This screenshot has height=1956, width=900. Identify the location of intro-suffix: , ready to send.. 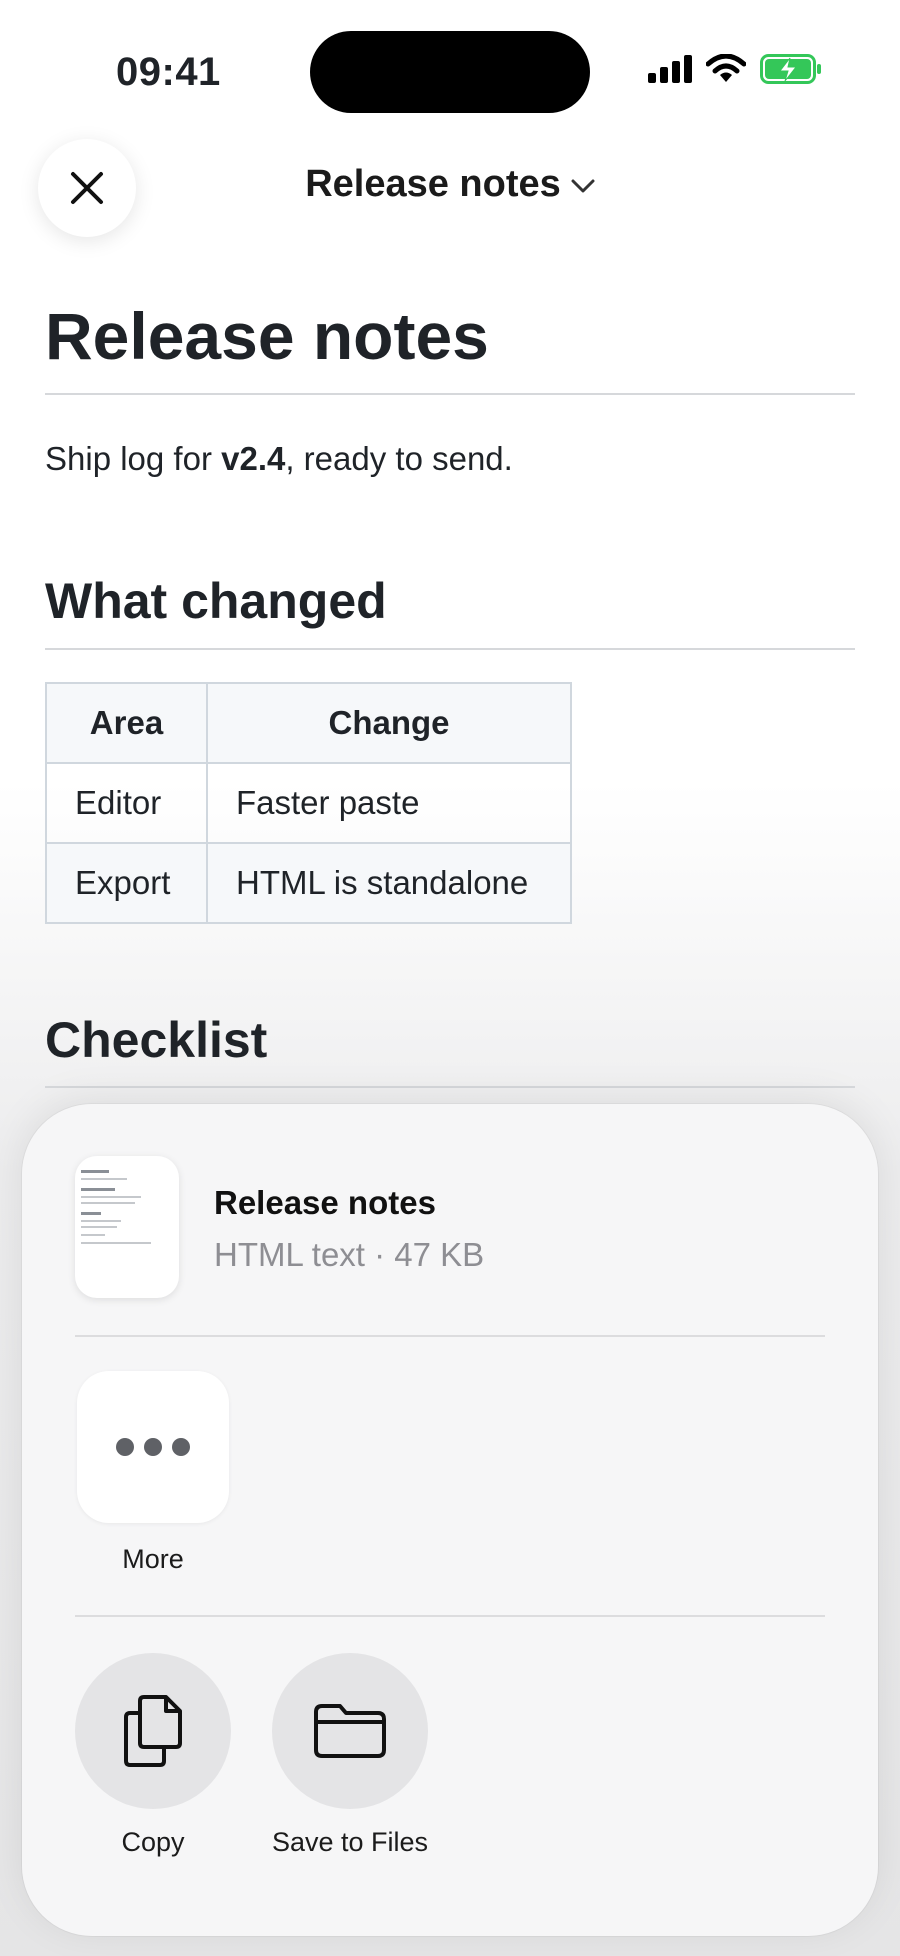
(399, 458).